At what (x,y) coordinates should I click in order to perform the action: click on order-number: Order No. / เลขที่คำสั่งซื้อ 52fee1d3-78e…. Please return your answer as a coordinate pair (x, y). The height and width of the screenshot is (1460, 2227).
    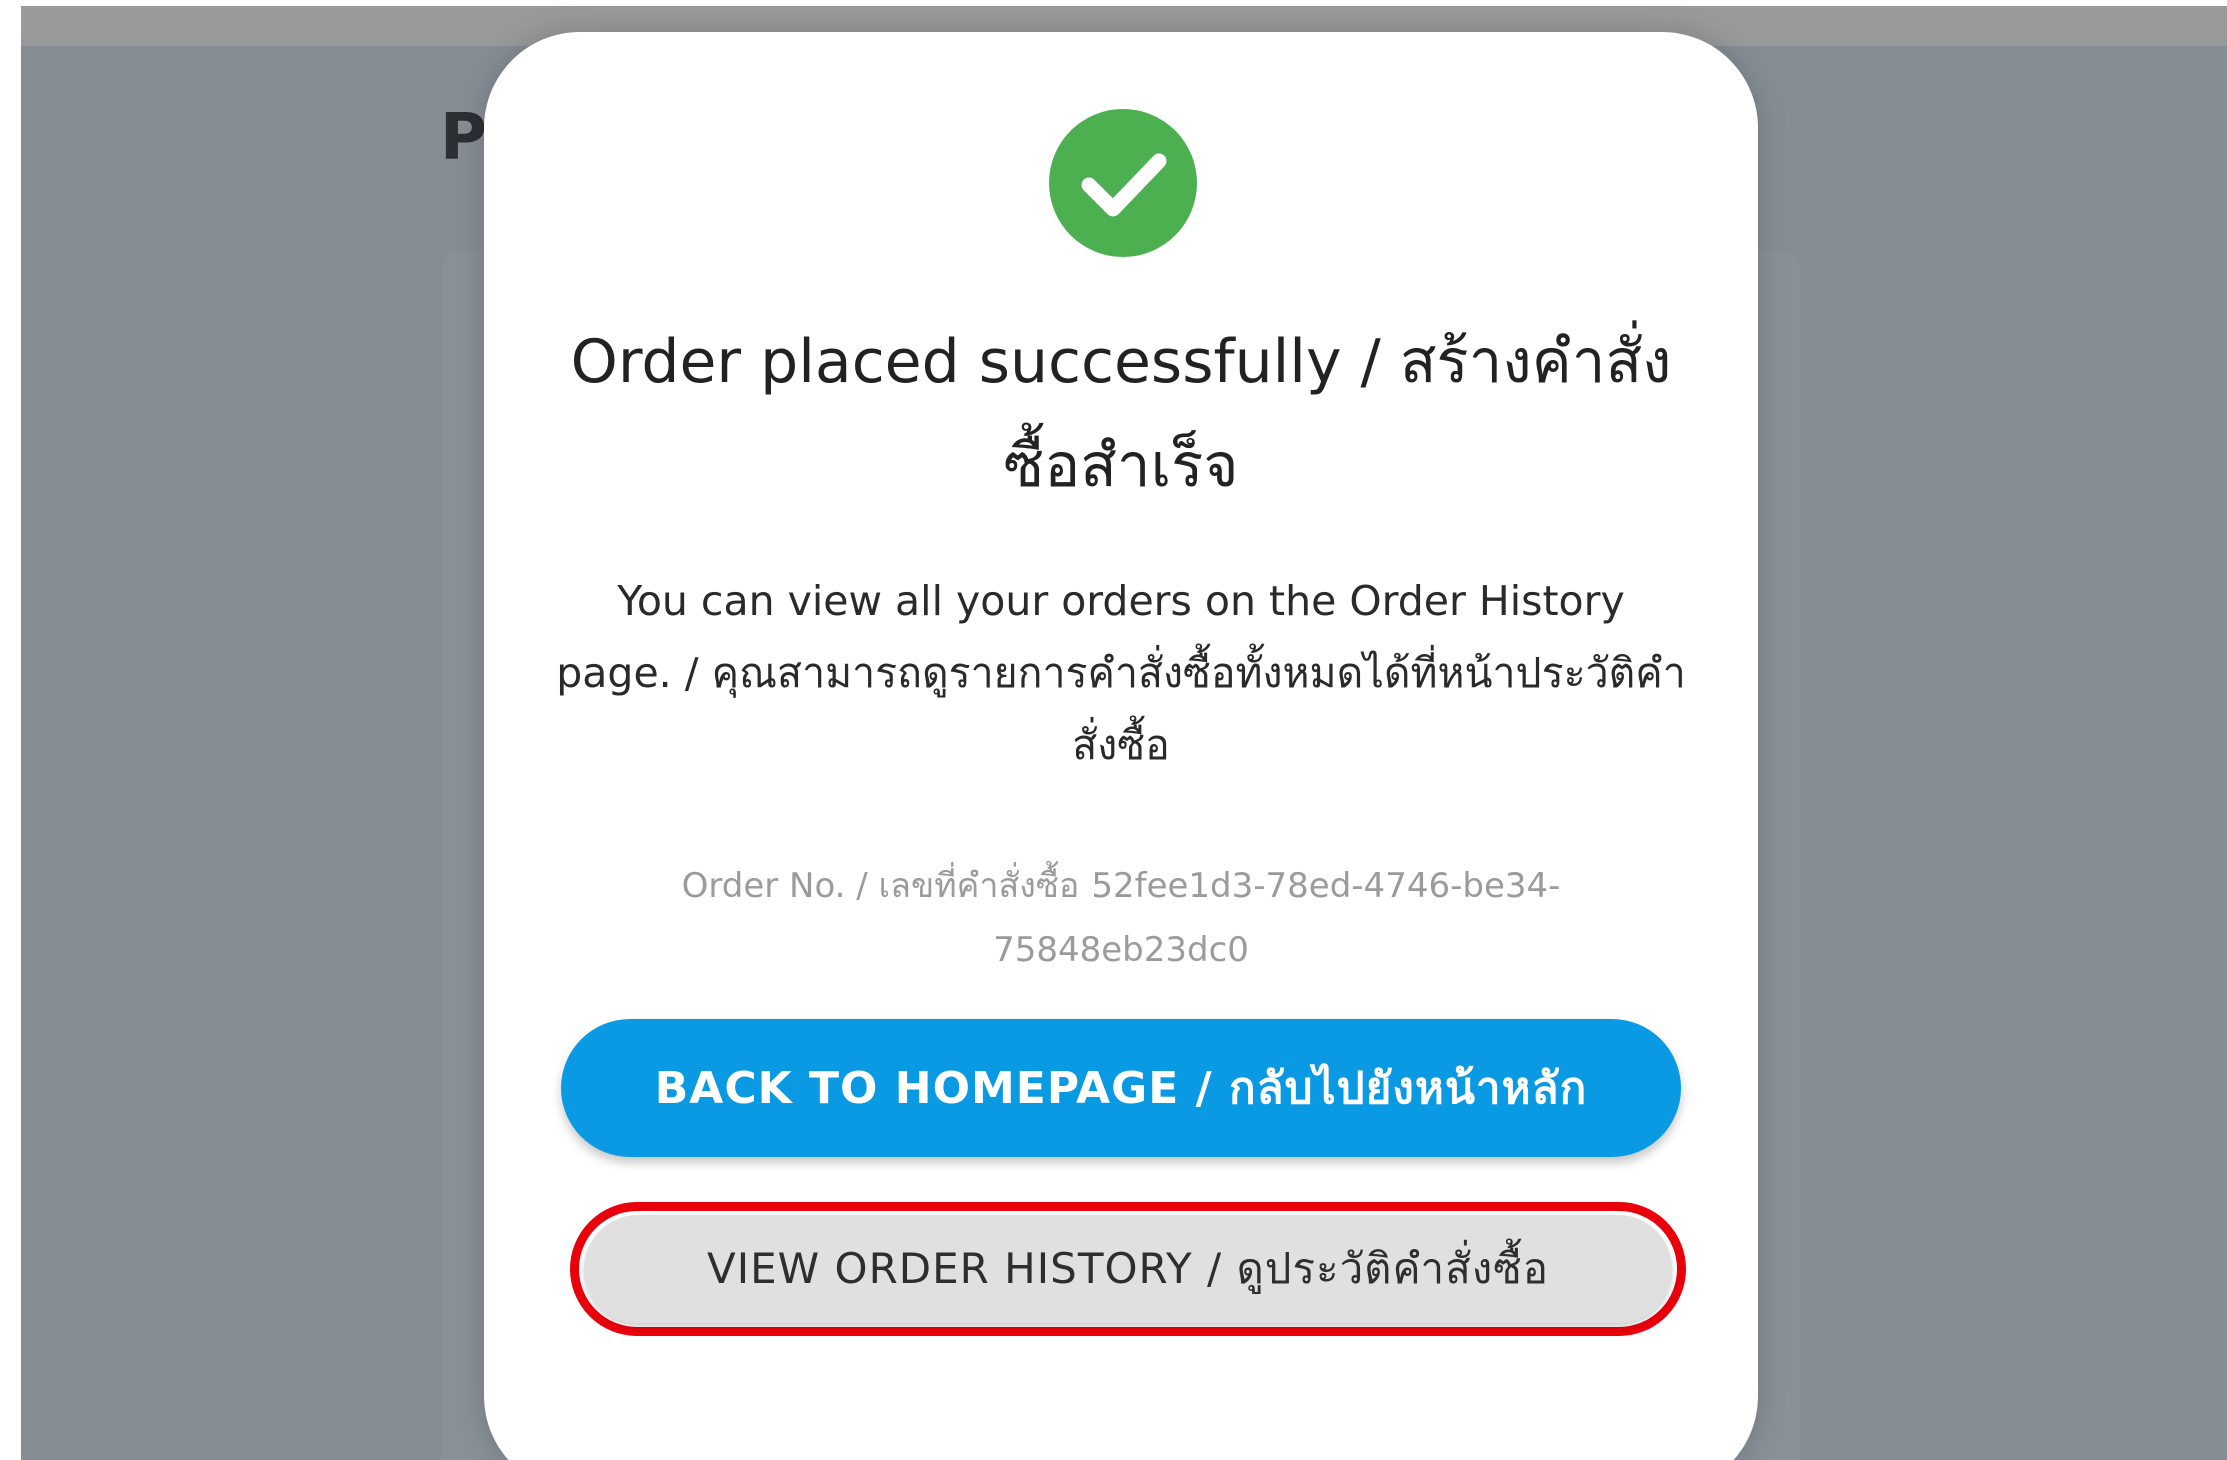
    Looking at the image, I should click on (1121, 918).